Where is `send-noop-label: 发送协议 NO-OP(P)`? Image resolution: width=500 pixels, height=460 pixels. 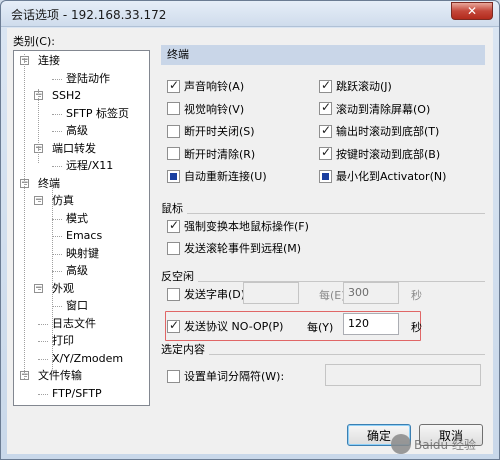 send-noop-label: 发送协议 NO-OP(P) is located at coordinates (234, 326).